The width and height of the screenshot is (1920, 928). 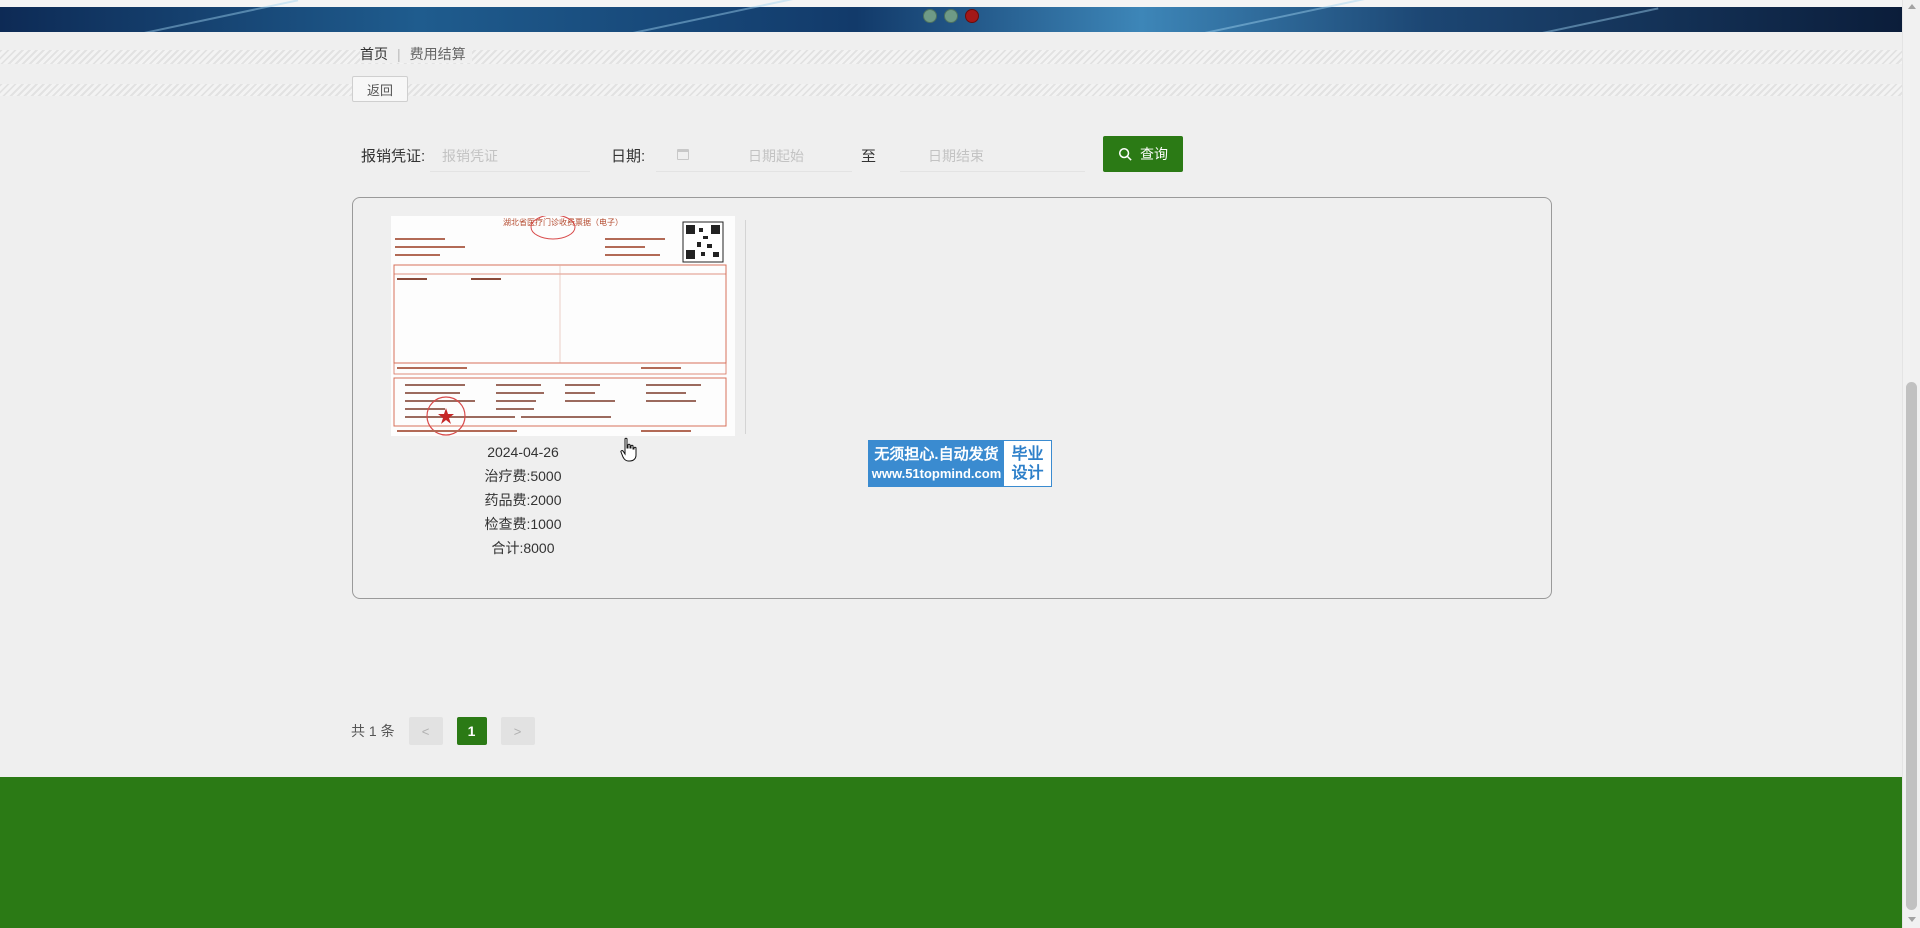 What do you see at coordinates (1027, 473) in the screenshot?
I see `watermark-side2: 设计` at bounding box center [1027, 473].